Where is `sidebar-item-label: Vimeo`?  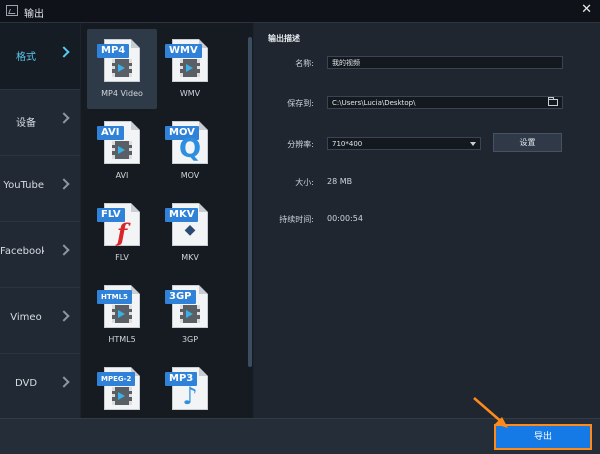 sidebar-item-label: Vimeo is located at coordinates (26, 317).